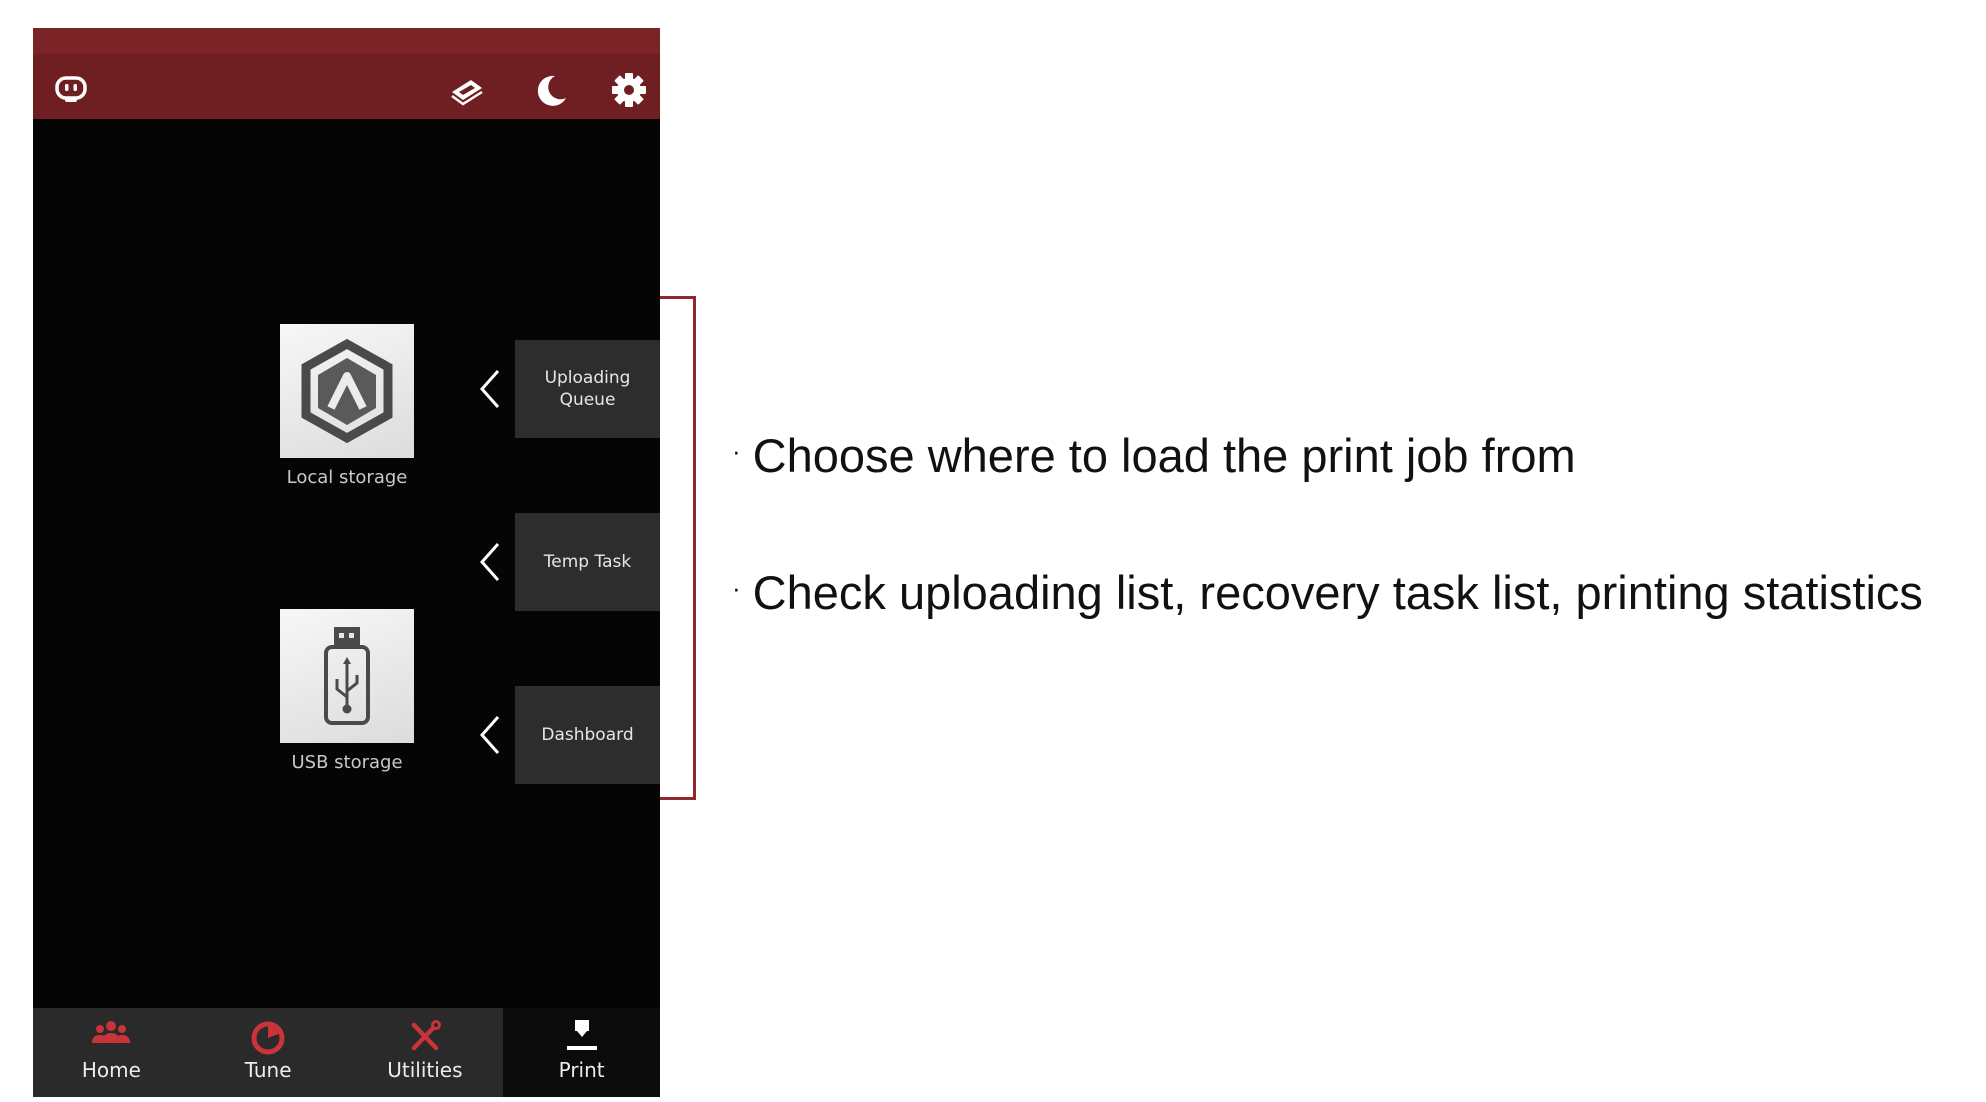  I want to click on note-text: Choose where to load the print job from, so click(1164, 455).